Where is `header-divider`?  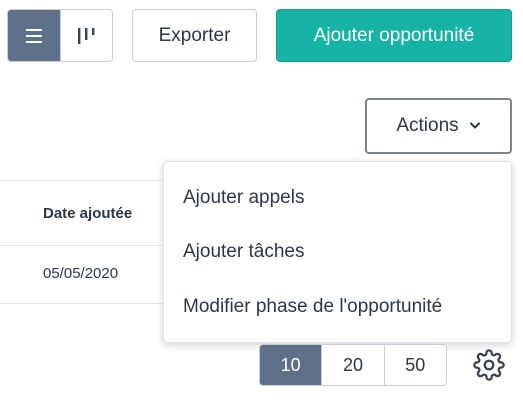
header-divider is located at coordinates (85, 245).